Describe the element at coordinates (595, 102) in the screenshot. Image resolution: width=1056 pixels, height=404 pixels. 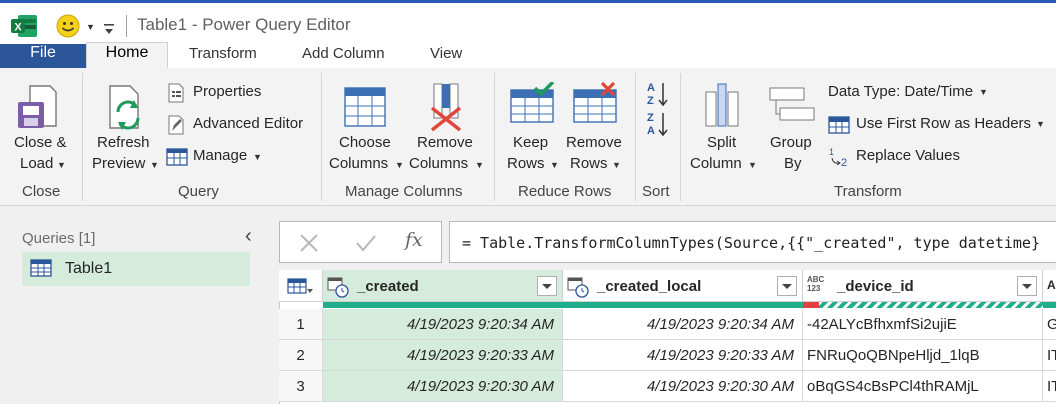
I see `remove-rows-icon` at that location.